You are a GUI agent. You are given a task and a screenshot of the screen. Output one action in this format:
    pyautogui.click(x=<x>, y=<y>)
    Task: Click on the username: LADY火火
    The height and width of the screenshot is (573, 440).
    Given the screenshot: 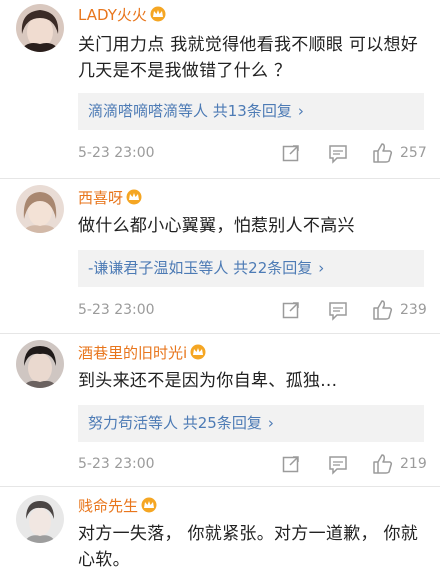 What is the action you would take?
    pyautogui.click(x=122, y=14)
    